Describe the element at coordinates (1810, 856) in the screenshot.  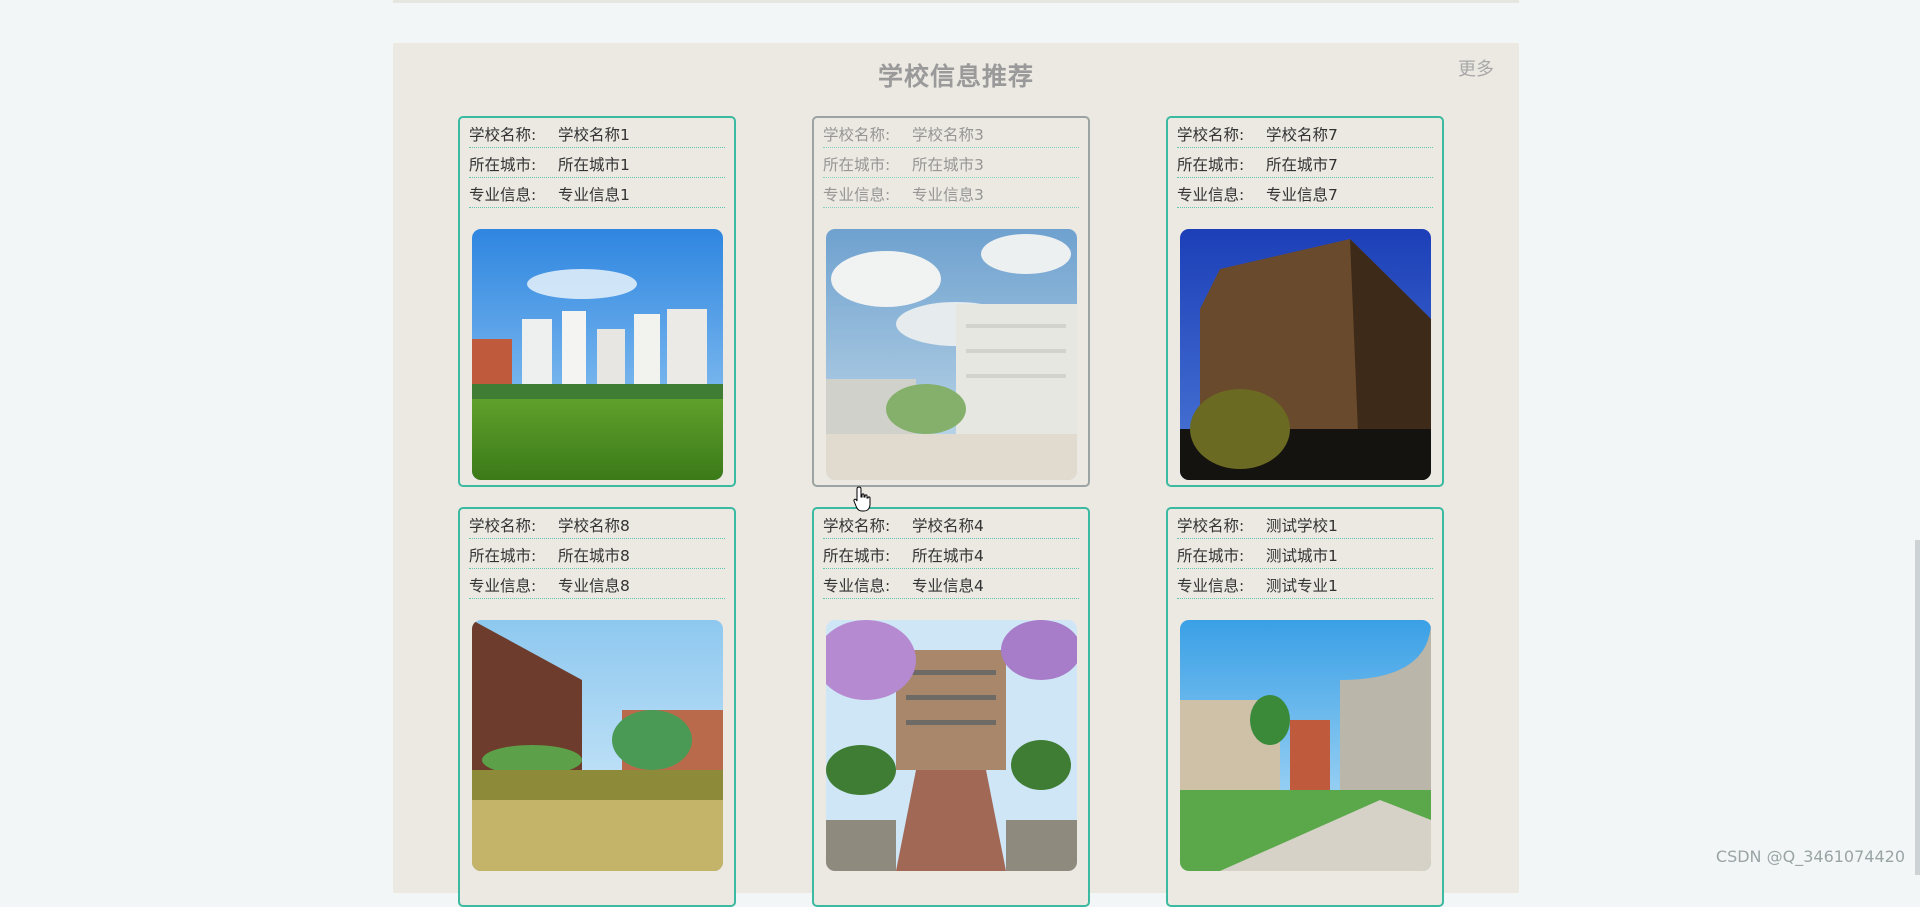
I see `watermark: CSDN @Q_3461074420` at that location.